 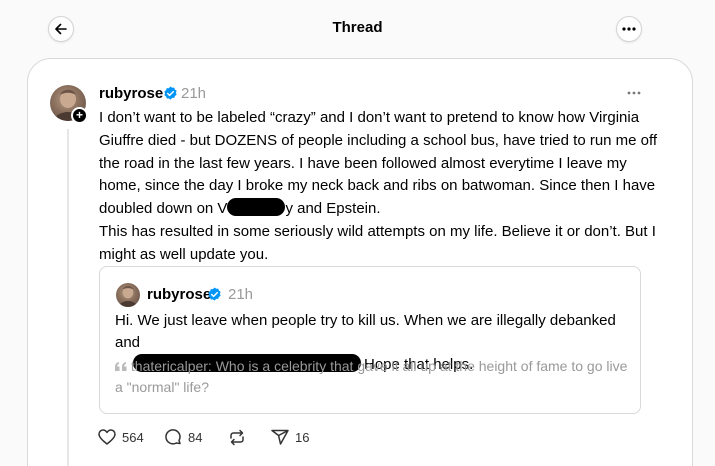 What do you see at coordinates (302, 437) in the screenshot?
I see `share-count: 16` at bounding box center [302, 437].